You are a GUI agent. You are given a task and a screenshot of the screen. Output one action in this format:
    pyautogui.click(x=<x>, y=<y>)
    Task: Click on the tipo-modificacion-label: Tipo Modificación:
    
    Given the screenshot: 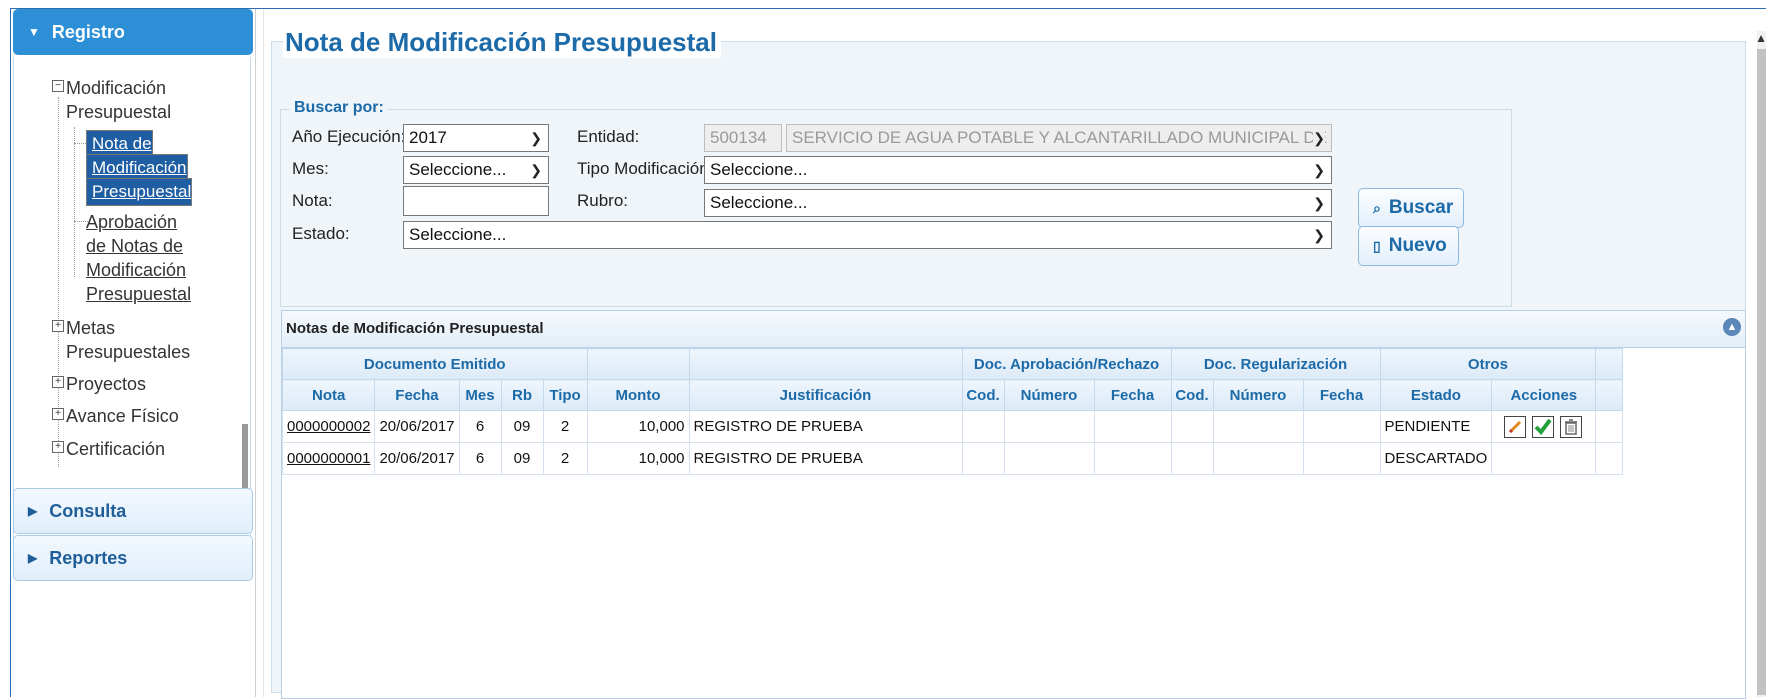 What is the action you would take?
    pyautogui.click(x=645, y=168)
    